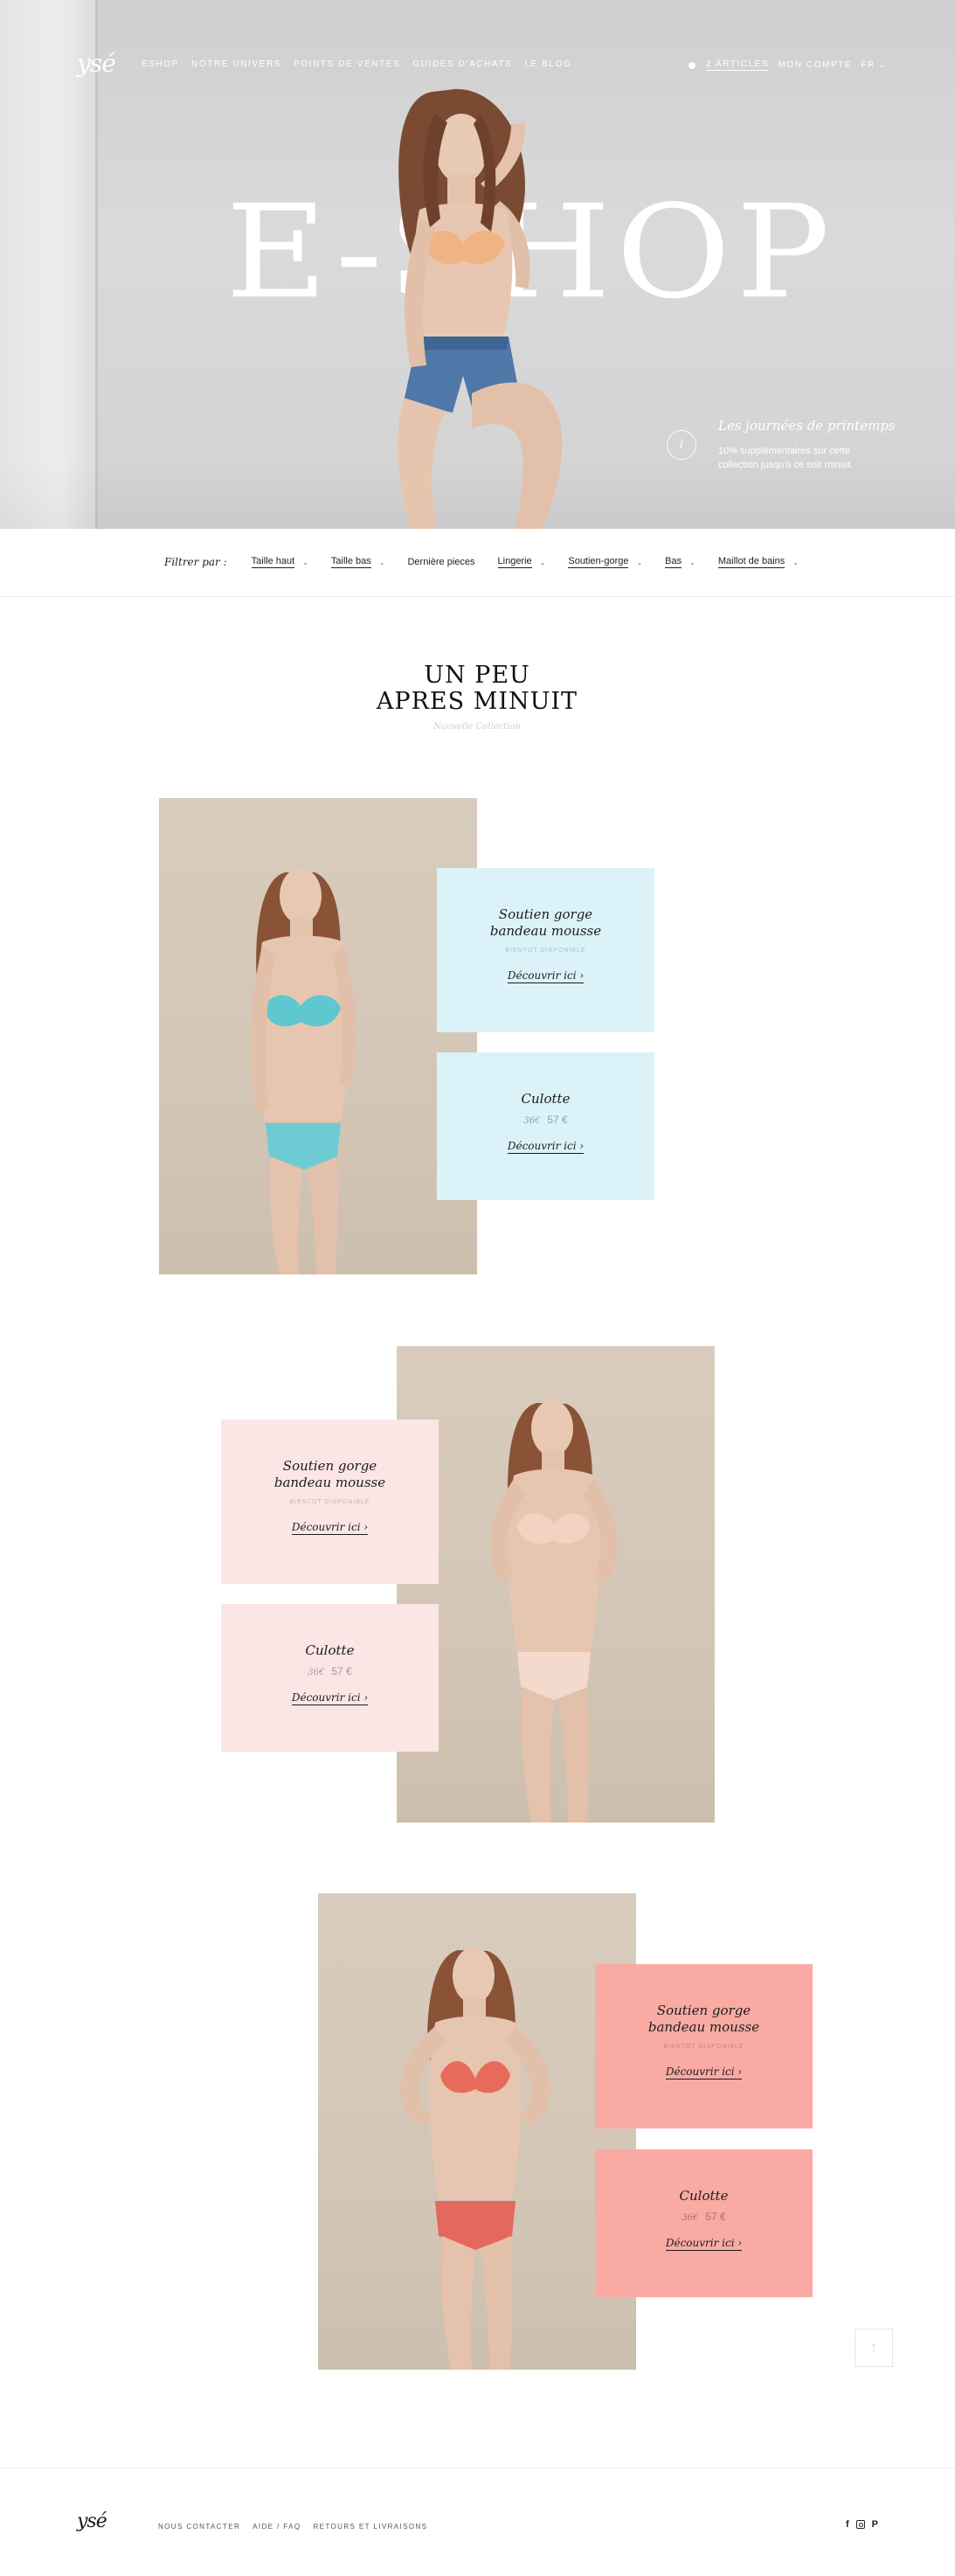 The height and width of the screenshot is (2576, 955). I want to click on social-links: f P, so click(862, 2524).